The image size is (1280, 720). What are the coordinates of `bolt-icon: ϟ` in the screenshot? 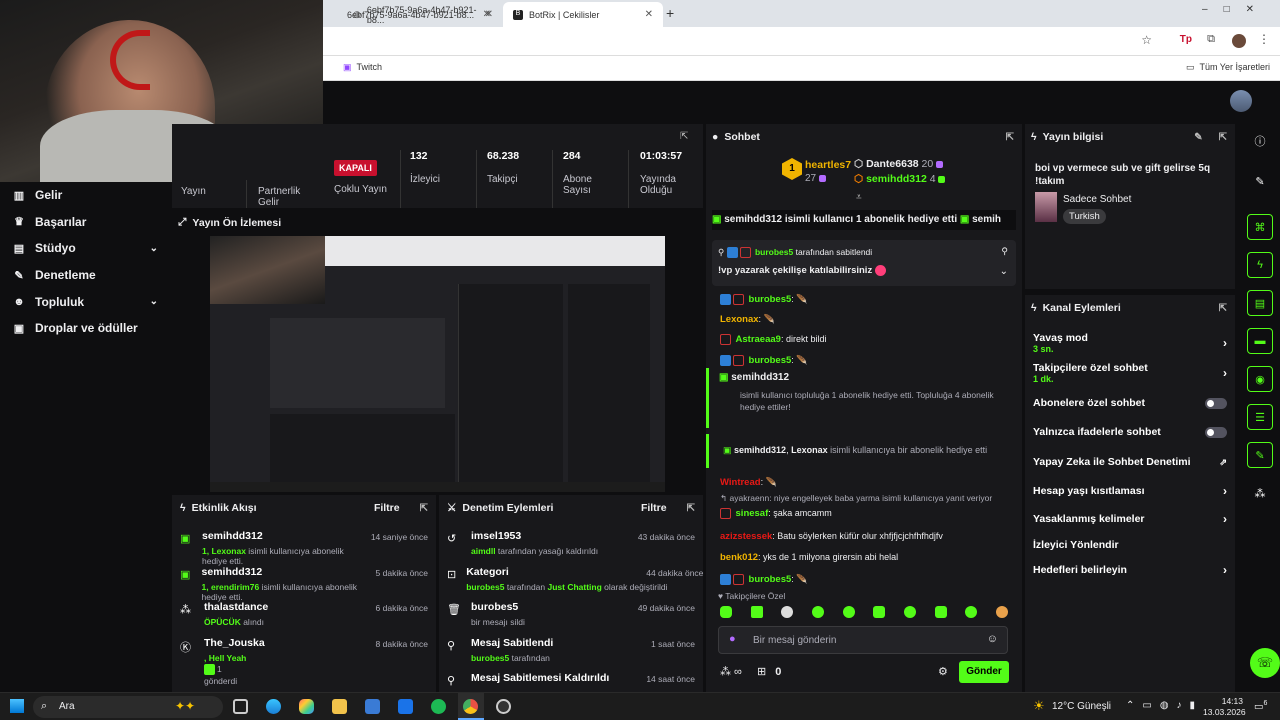 It's located at (1260, 265).